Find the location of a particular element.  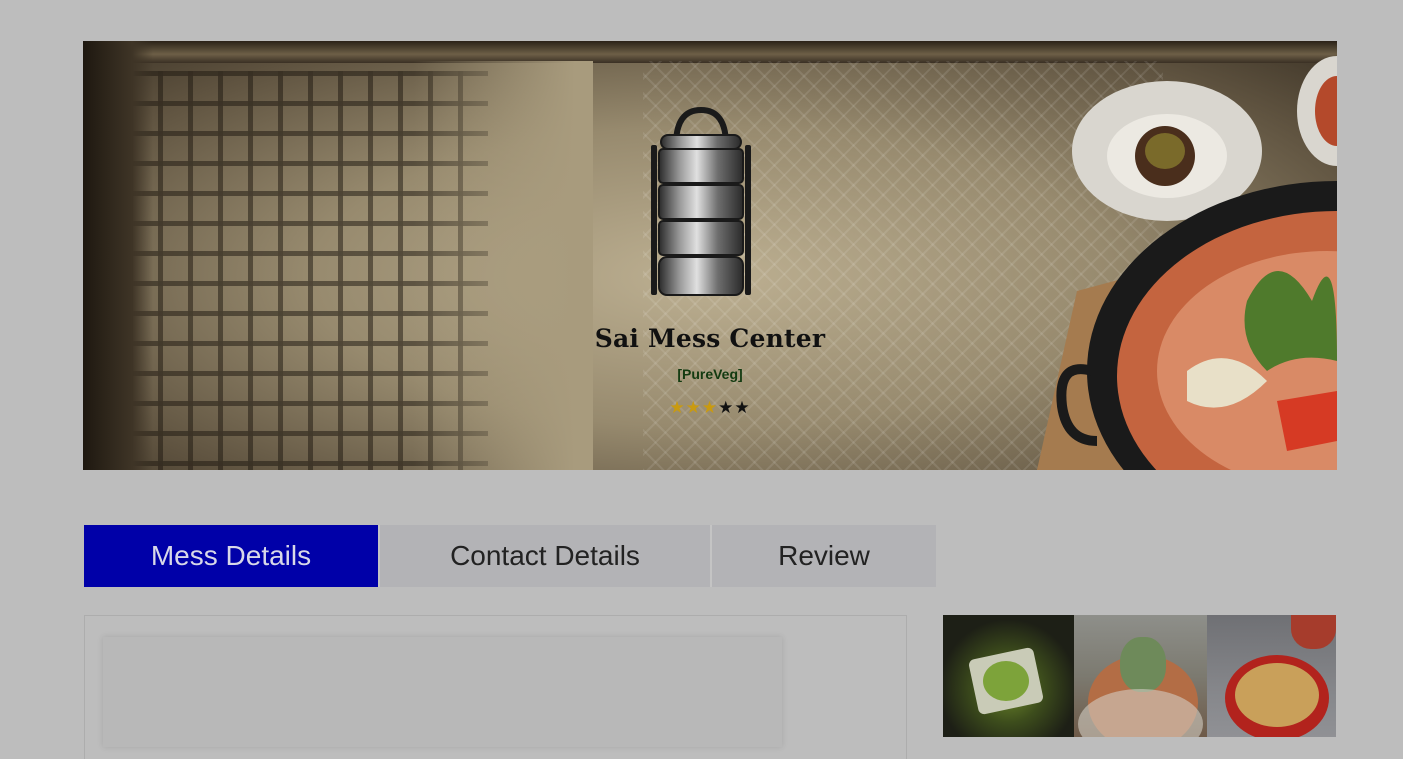

tiffin-box-icon is located at coordinates (701, 201).